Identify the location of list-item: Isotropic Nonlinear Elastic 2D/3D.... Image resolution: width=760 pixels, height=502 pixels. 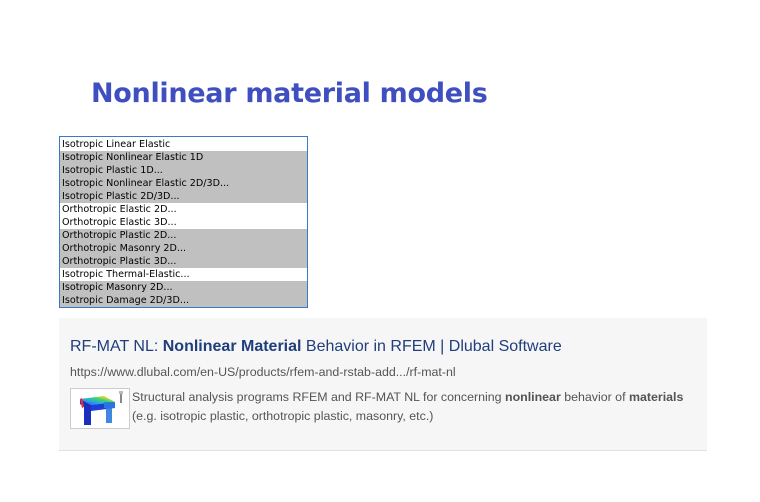
(183, 183).